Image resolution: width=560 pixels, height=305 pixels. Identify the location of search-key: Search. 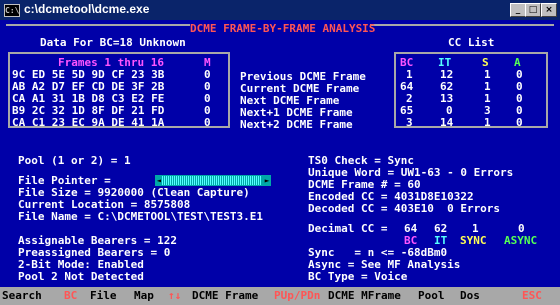
(22, 296).